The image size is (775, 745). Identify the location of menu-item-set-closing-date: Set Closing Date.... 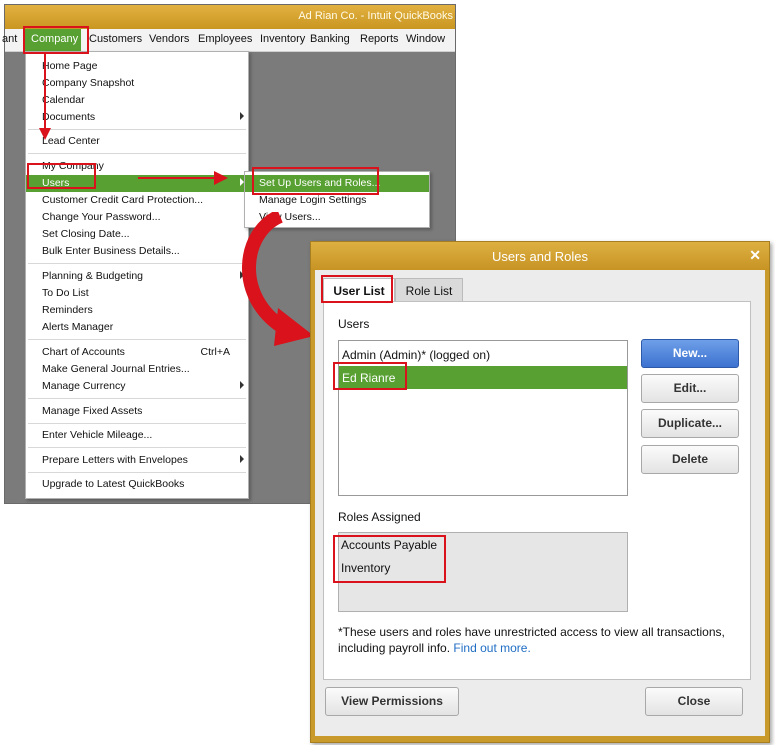
(137, 234).